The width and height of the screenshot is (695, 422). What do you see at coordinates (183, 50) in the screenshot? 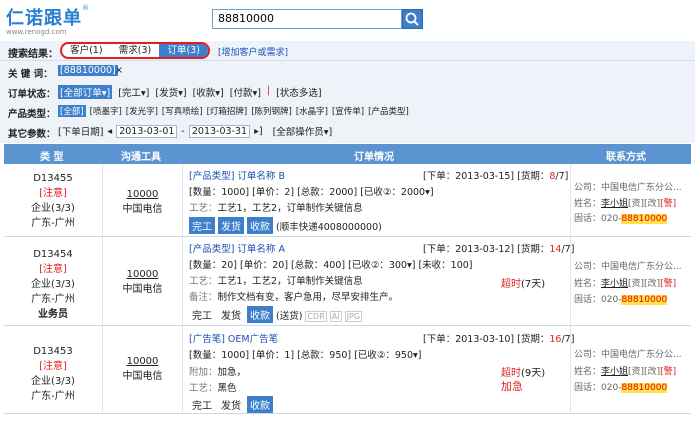
I see `tab-orders: 订单(3)` at bounding box center [183, 50].